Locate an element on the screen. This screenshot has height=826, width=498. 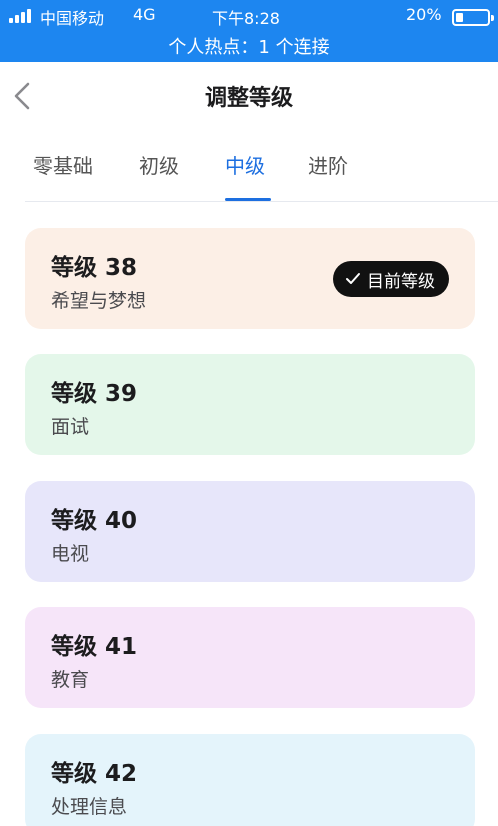
clock-time: 下午8:28 is located at coordinates (246, 18).